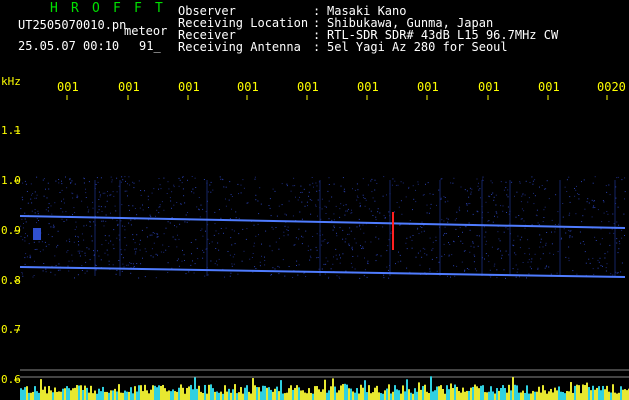 This screenshot has width=629, height=400. Describe the element at coordinates (417, 47) in the screenshot. I see `antenna-value: 5el Yagi Az 280 for Seoul` at that location.